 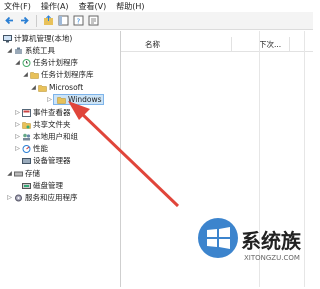 What do you see at coordinates (129, 159) in the screenshot?
I see `arrow-shaft` at bounding box center [129, 159].